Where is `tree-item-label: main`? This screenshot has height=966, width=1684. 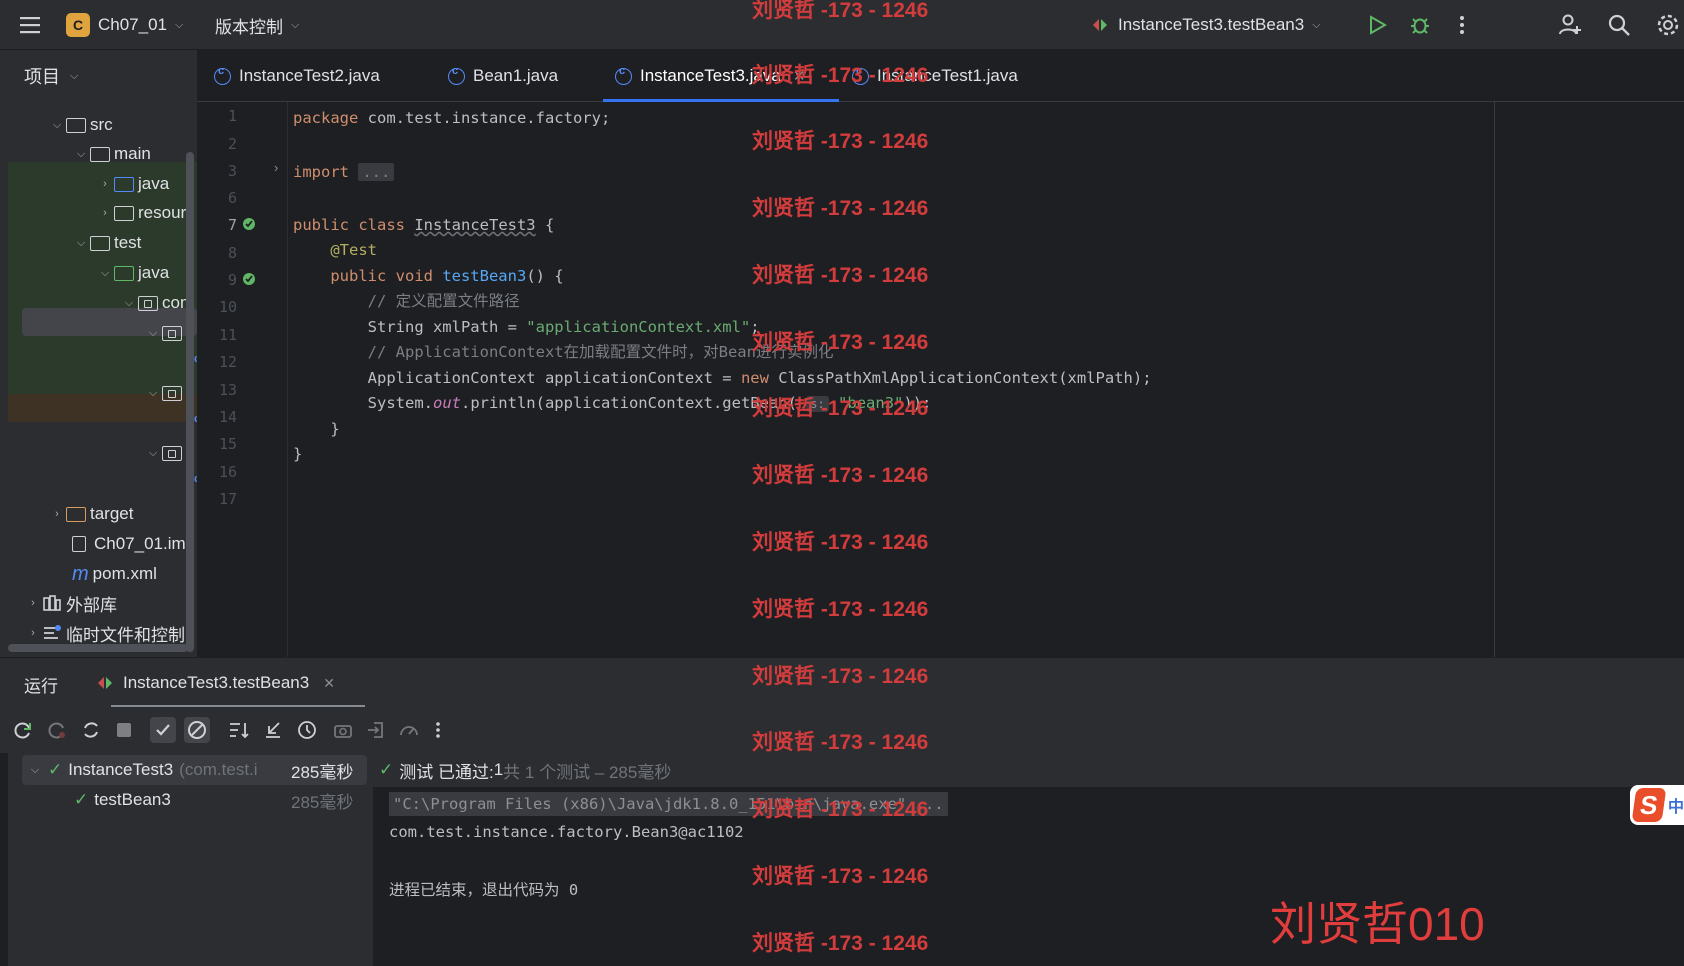
tree-item-label: main is located at coordinates (132, 153).